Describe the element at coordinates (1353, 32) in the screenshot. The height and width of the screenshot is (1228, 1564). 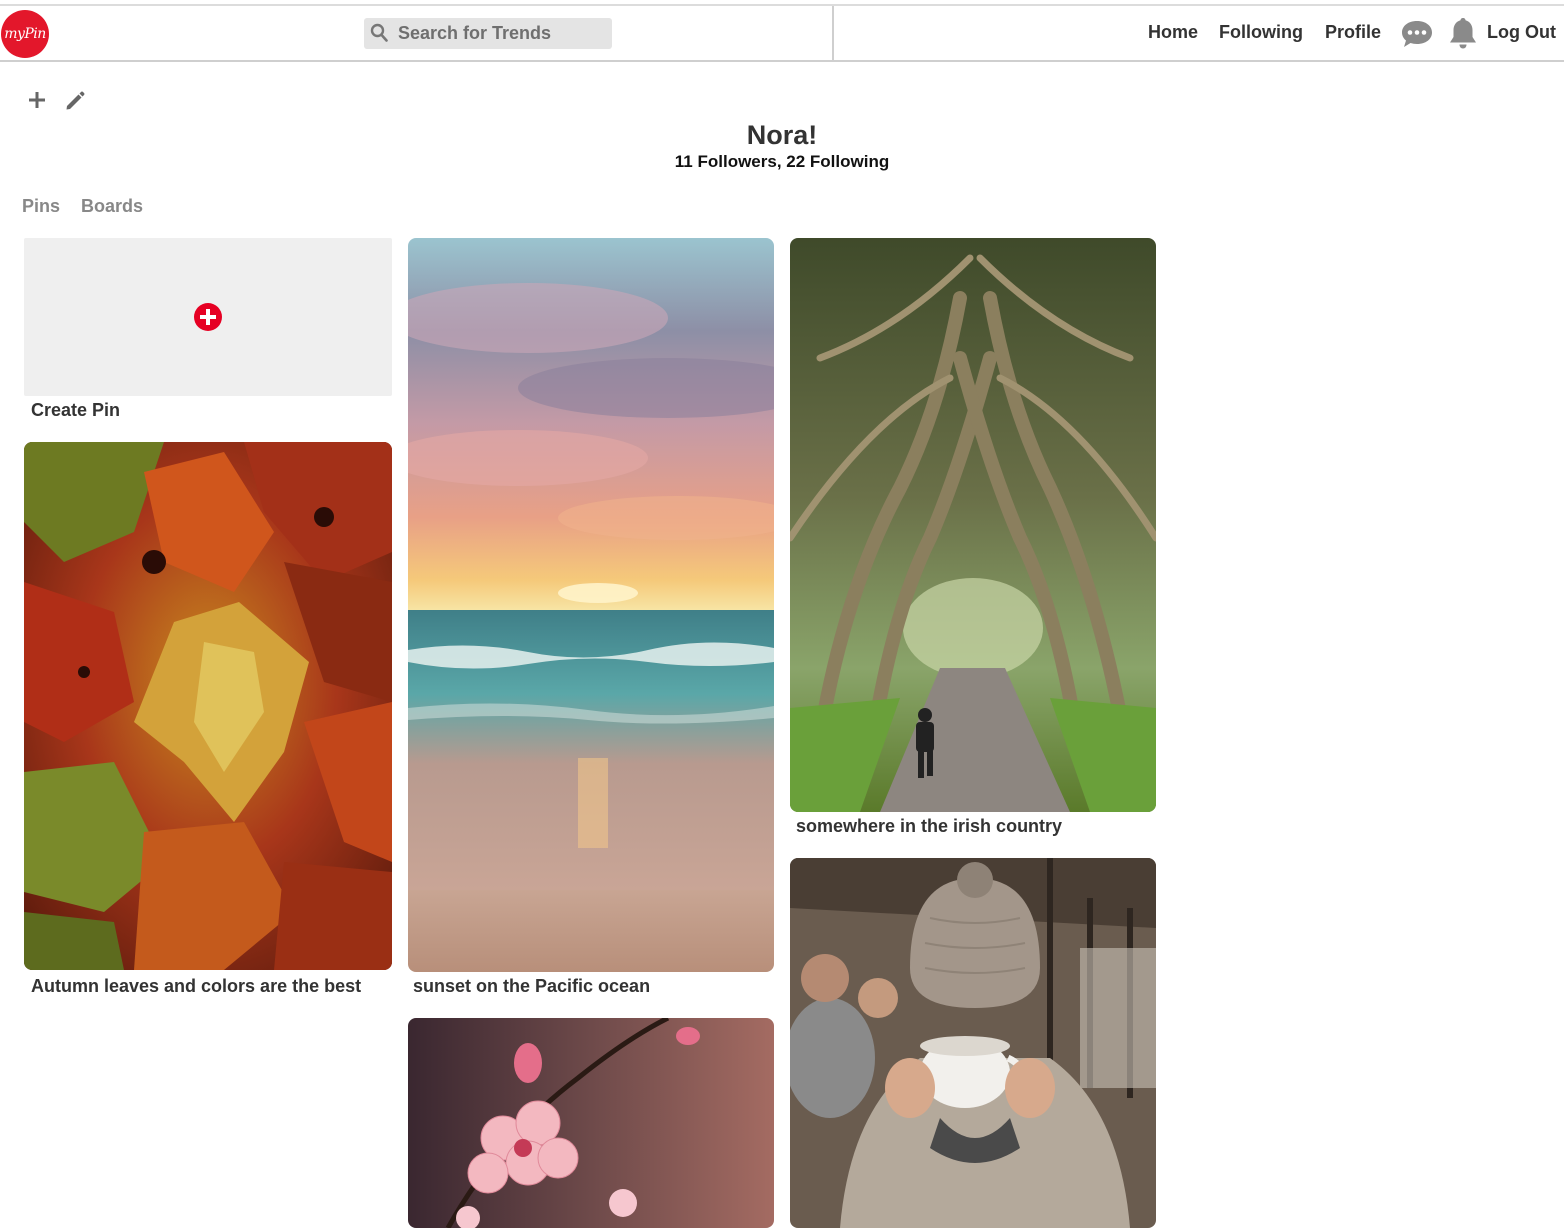
I see `nav-profile-link: Profile` at that location.